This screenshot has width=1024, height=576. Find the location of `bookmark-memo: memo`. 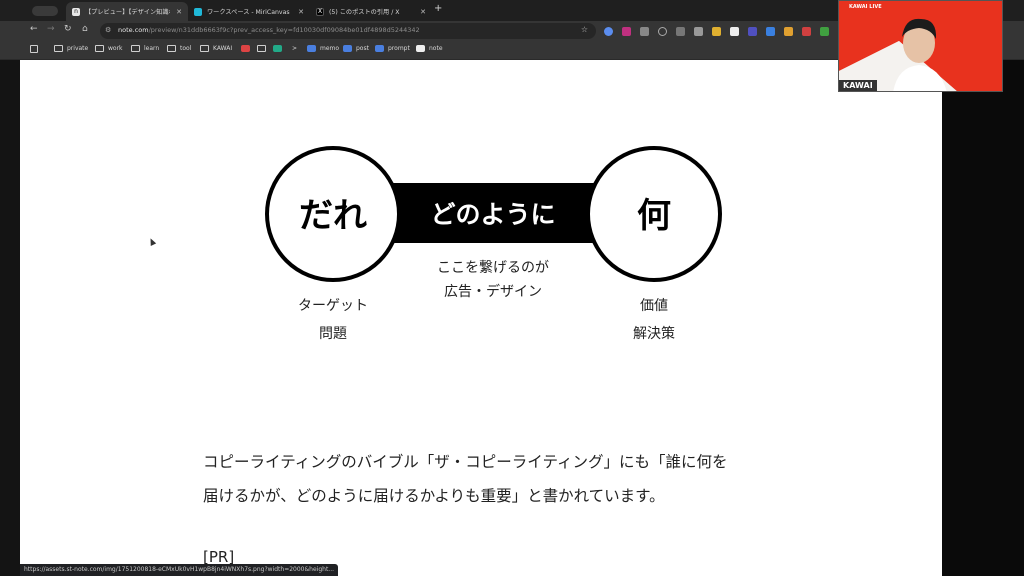

bookmark-memo: memo is located at coordinates (323, 48).